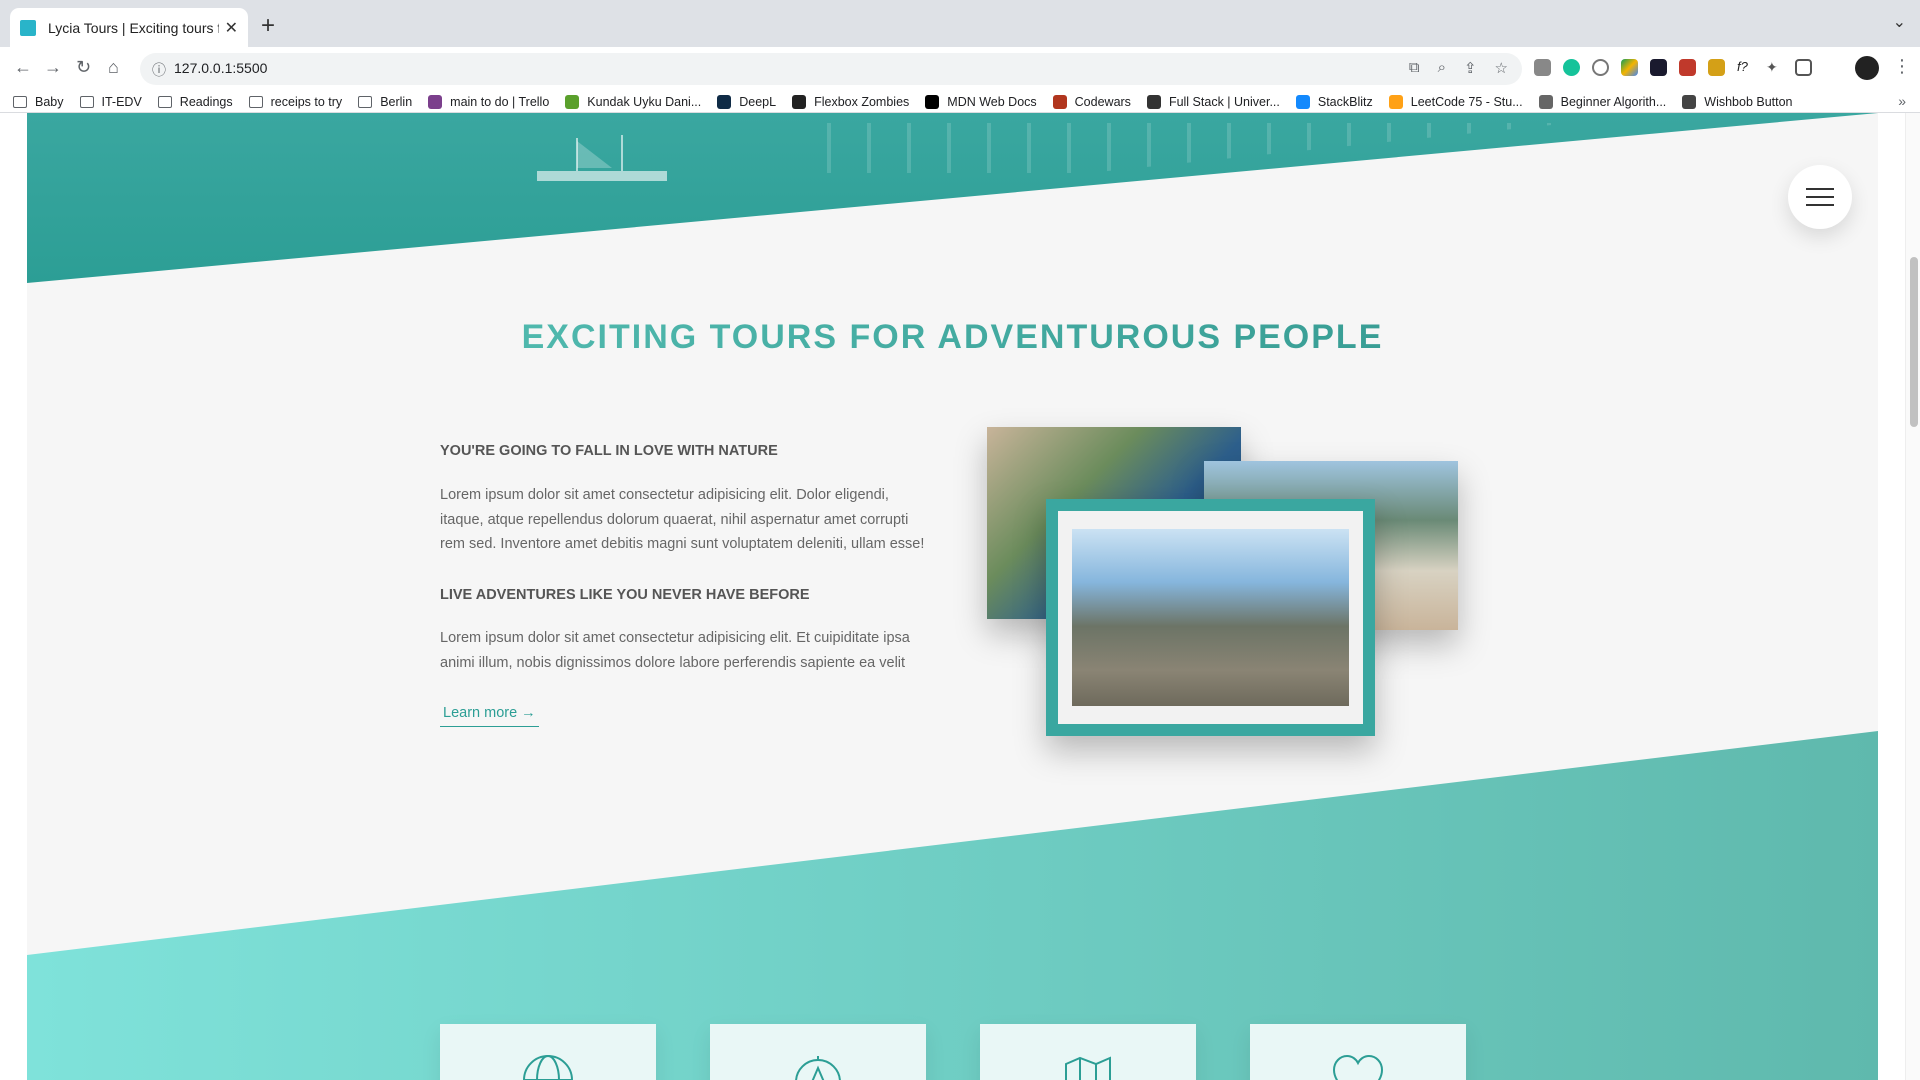  I want to click on new-tab-icon: +, so click(268, 26).